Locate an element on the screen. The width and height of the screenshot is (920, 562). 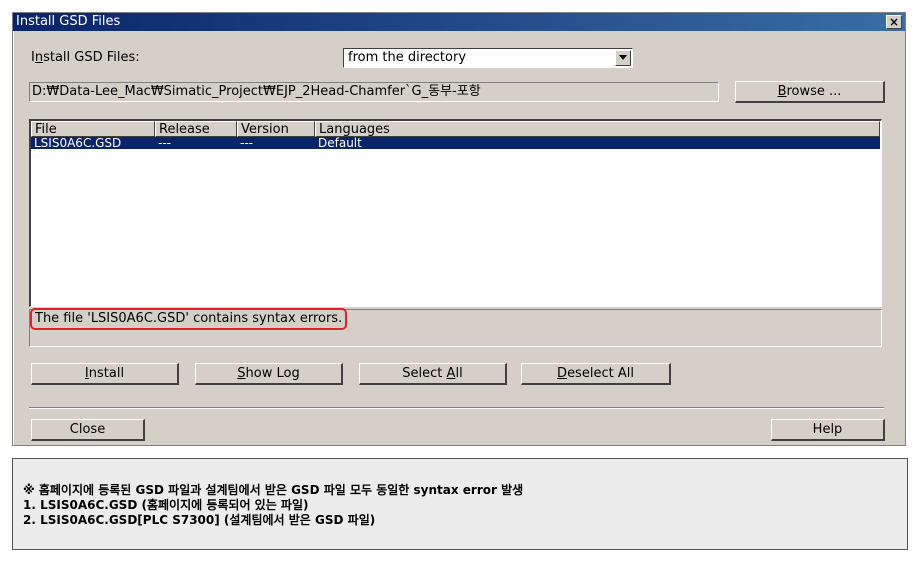
deselect-all-button: Deselect All is located at coordinates (596, 374).